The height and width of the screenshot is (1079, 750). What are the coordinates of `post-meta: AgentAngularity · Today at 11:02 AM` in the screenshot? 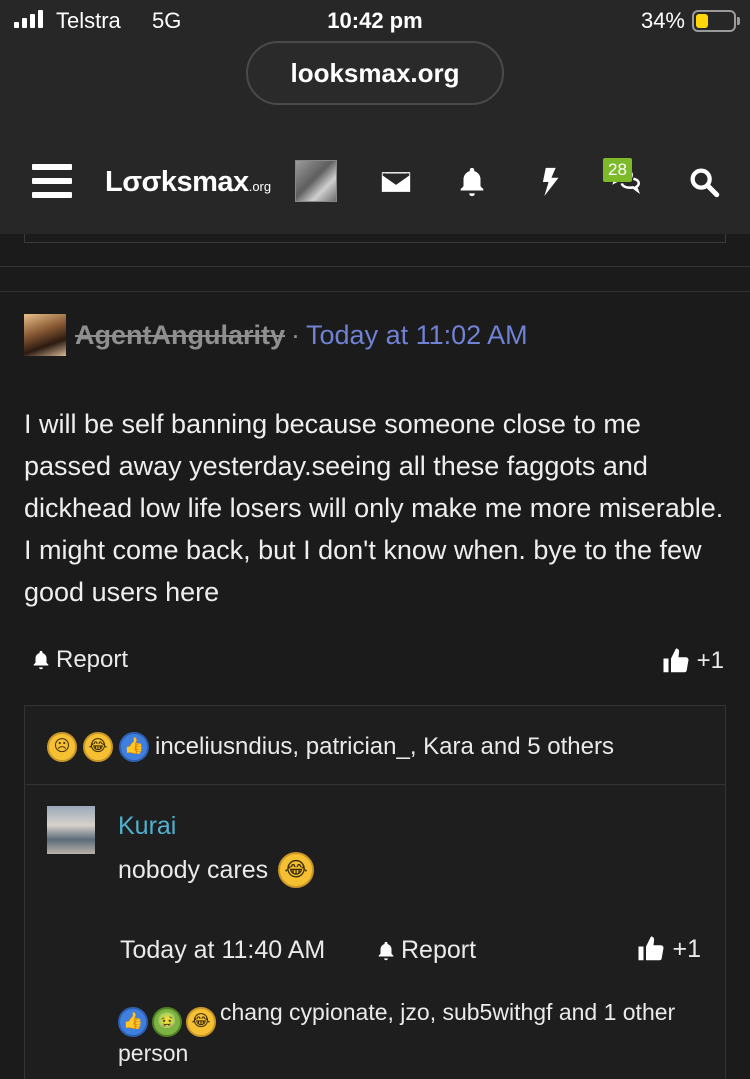 It's located at (301, 335).